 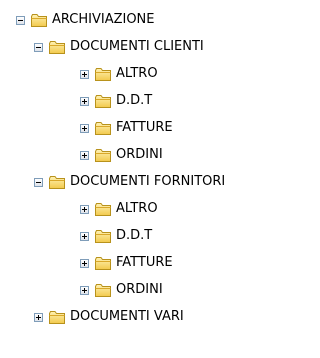 I want to click on tree-node-label: DOCUMENTI CLIENTI, so click(x=137, y=46).